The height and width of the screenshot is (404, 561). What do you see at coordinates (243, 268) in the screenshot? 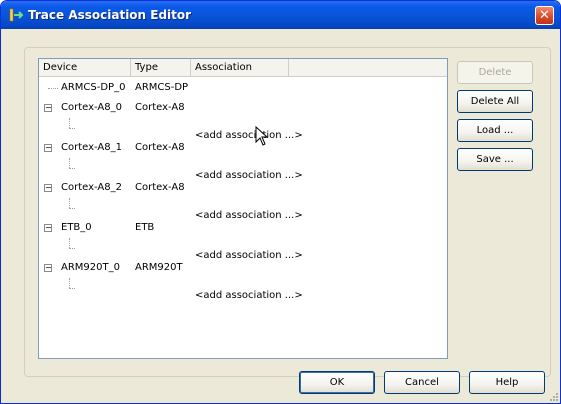
I see `table-row: − ARM920T_0 ARM920T` at bounding box center [243, 268].